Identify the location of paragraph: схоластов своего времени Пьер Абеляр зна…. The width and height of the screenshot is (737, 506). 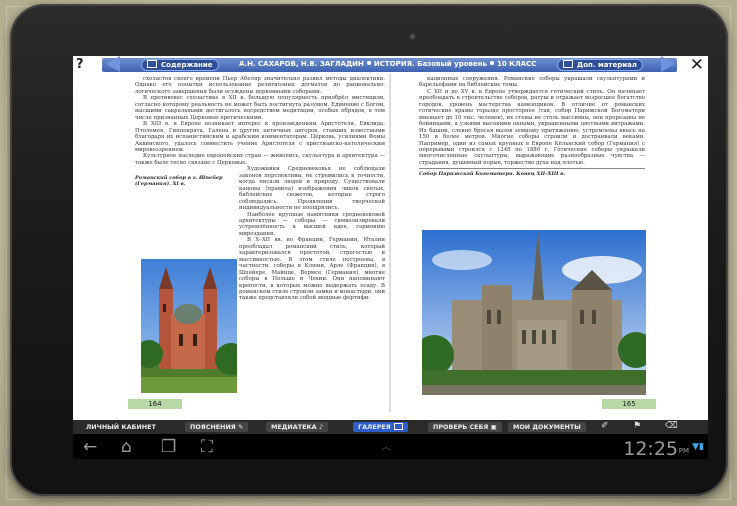
(260, 85).